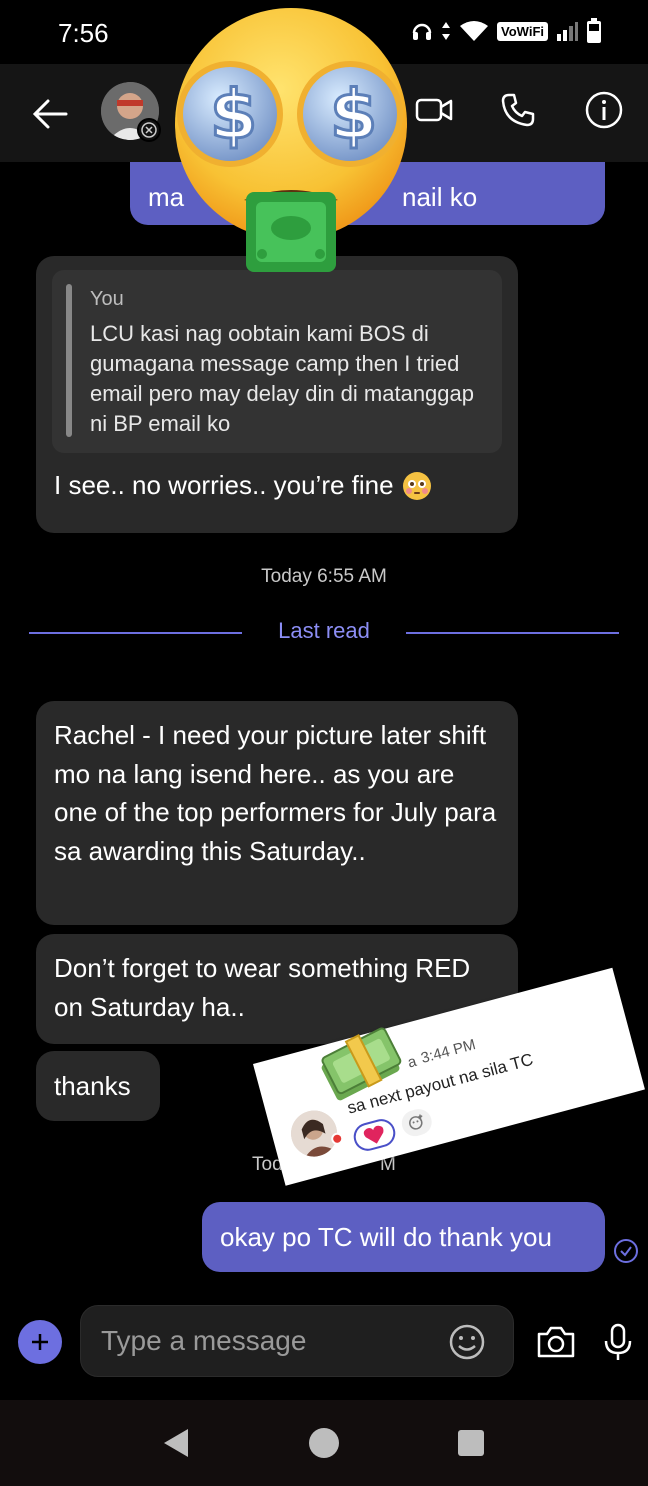 The height and width of the screenshot is (1486, 648). I want to click on last-read-label: Last read, so click(324, 630).